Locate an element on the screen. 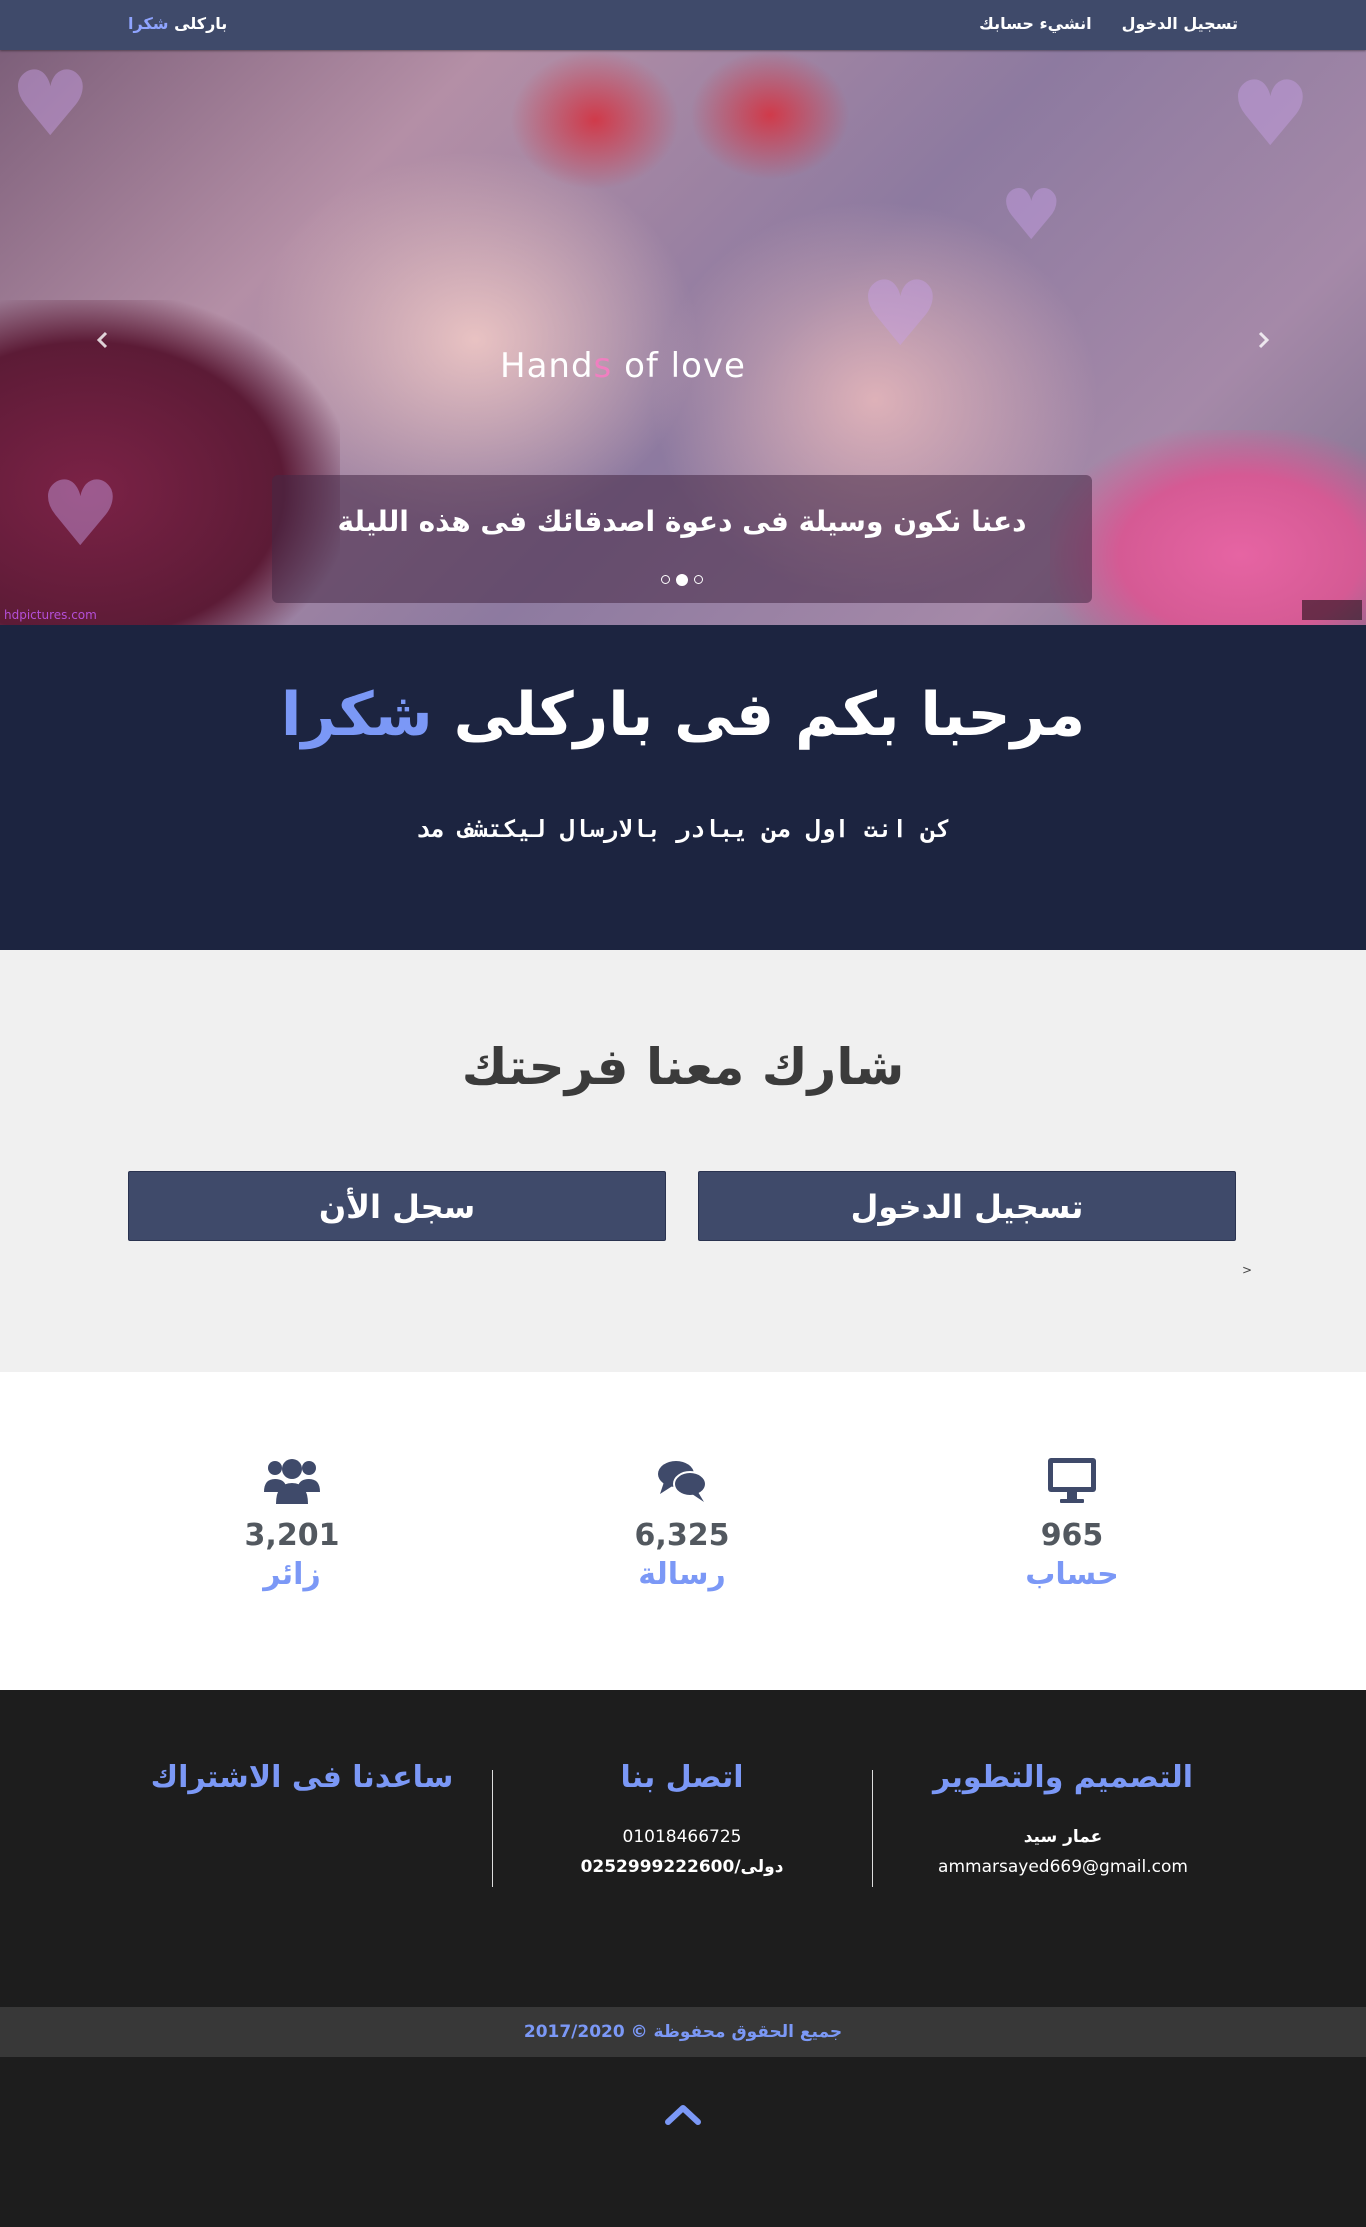 The height and width of the screenshot is (2227, 1366). stat-accounts: 965 حساب is located at coordinates (1072, 1522).